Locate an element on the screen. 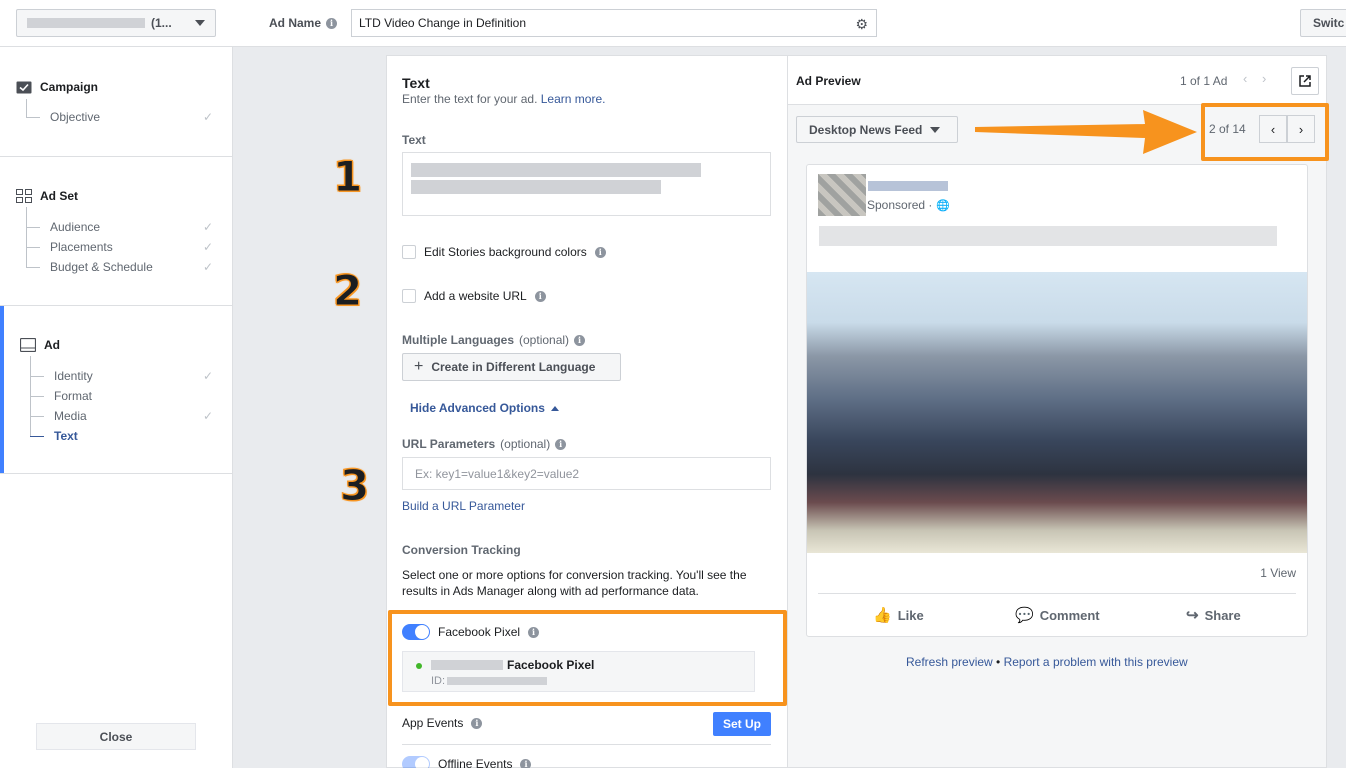 The height and width of the screenshot is (768, 1346). website-url-label: Add a website URL is located at coordinates (475, 296).